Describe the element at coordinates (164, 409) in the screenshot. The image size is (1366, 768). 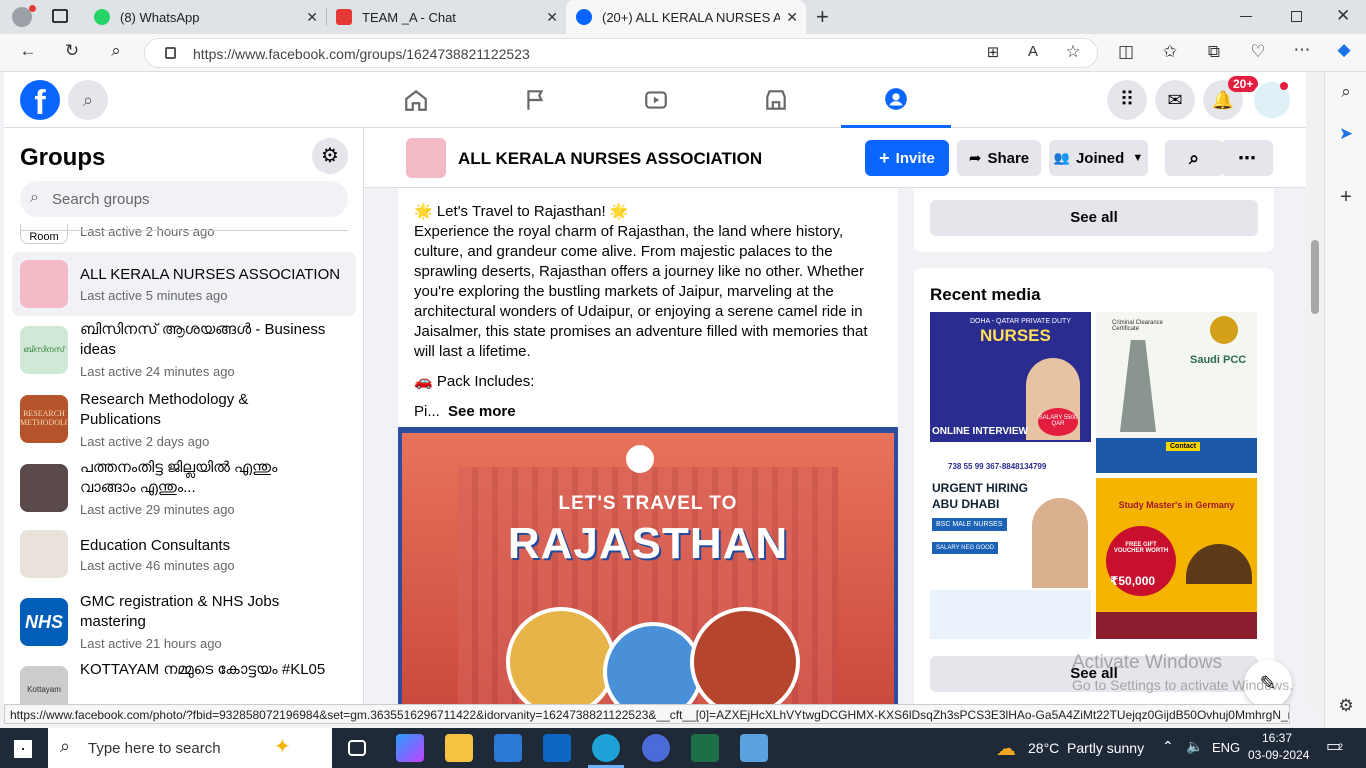
I see `group-name: Research Methodology & Publications` at that location.